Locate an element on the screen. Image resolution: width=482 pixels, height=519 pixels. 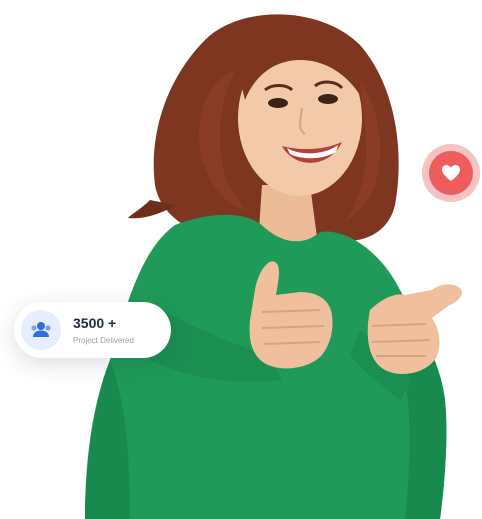
stat-text: 3500 + Project Delivered is located at coordinates (103, 330).